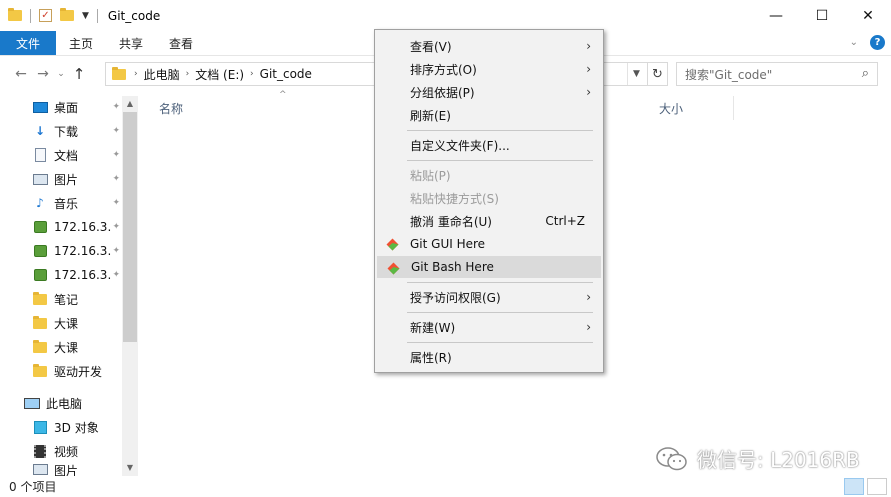 This screenshot has width=891, height=497. I want to click on scroll-down-icon: ▼, so click(130, 468).